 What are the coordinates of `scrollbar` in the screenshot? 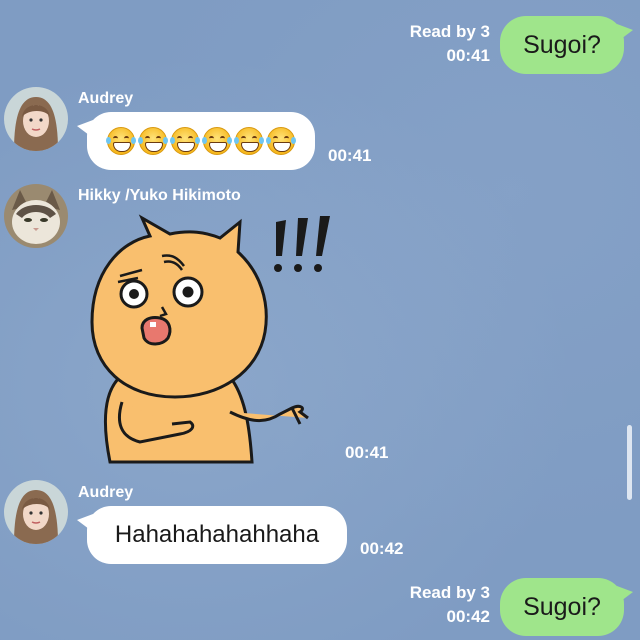 It's located at (629, 462).